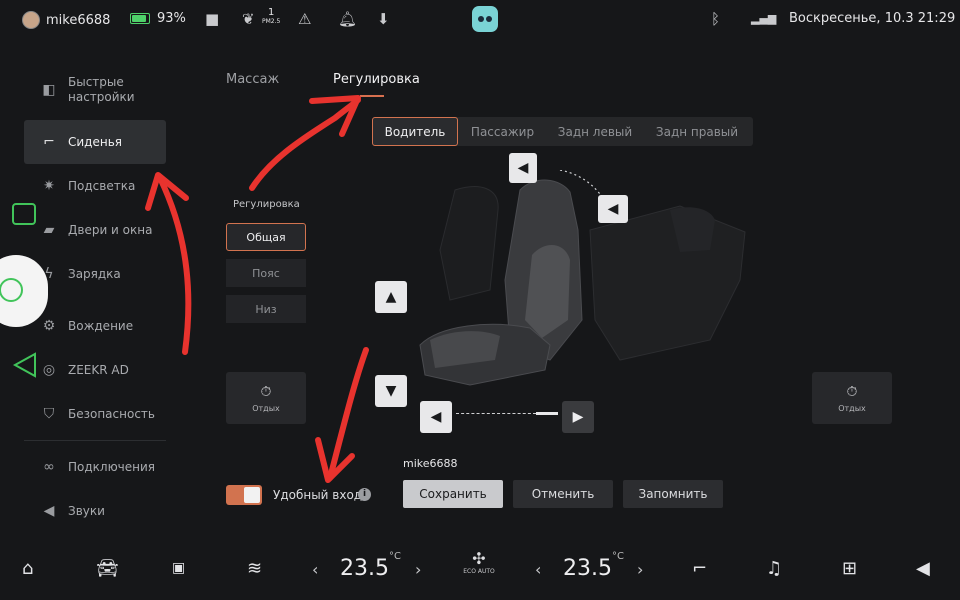 Image resolution: width=960 pixels, height=600 pixels. I want to click on annotation-arrow-sidebar, so click(174, 265).